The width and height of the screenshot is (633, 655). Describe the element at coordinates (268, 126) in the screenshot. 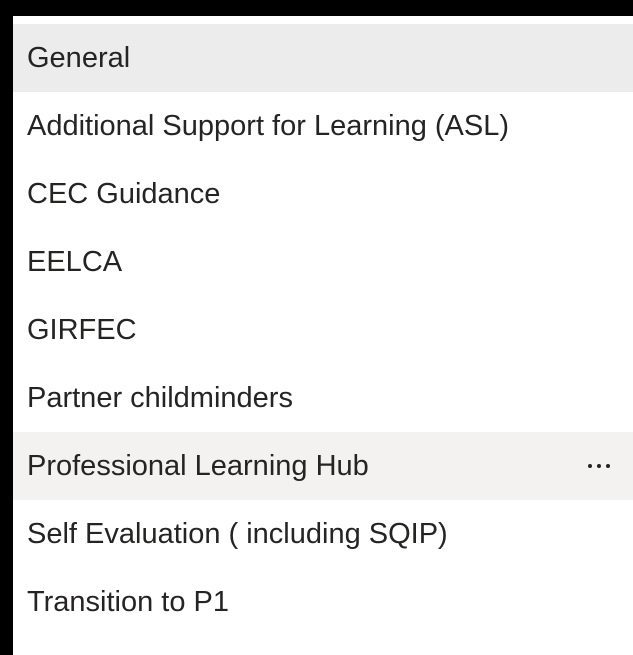

I see `channel-item-label: Additional Support for Learning (ASL)` at that location.